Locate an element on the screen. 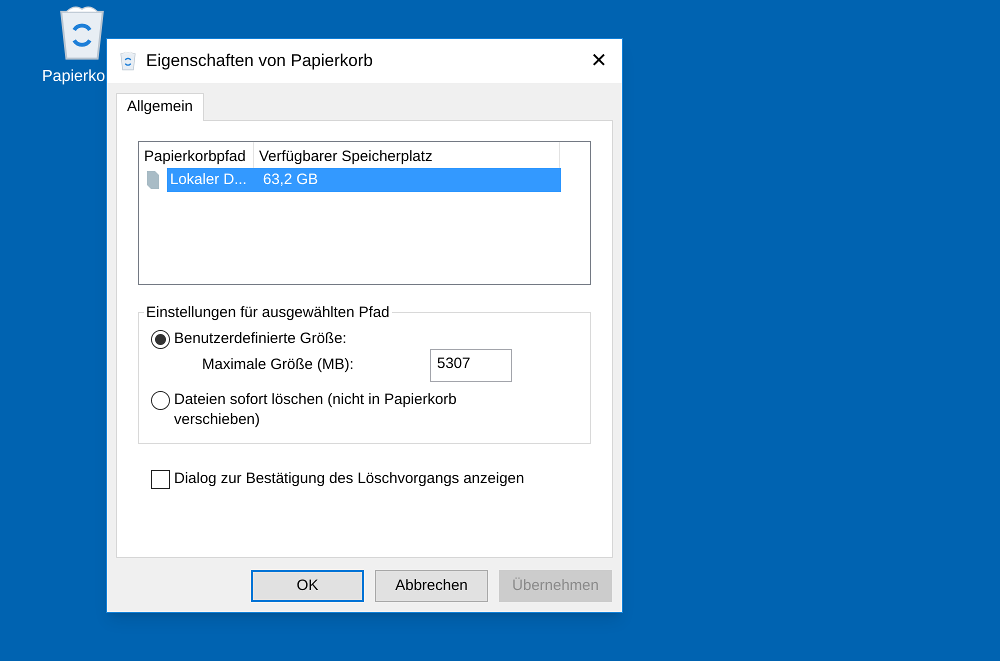  radio-label: Dateien sofort löschen (nicht in Papierkorb verschieben) is located at coordinates (316, 410).